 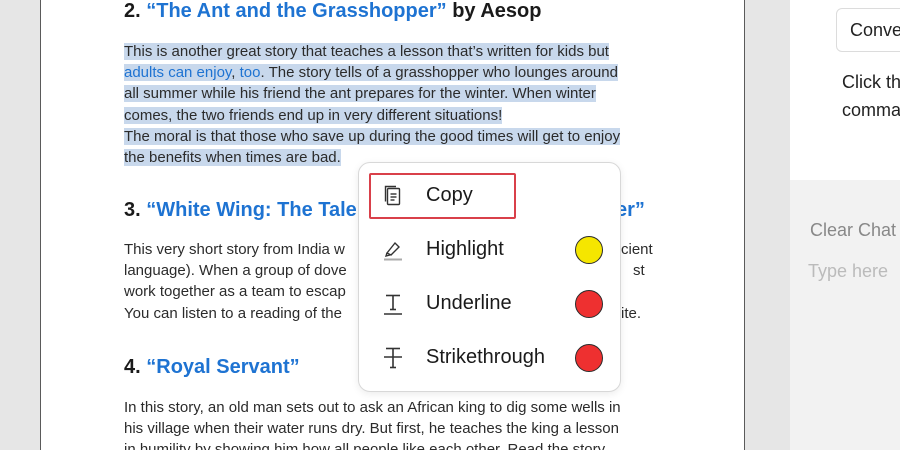 I want to click on underline-icon, so click(x=393, y=304).